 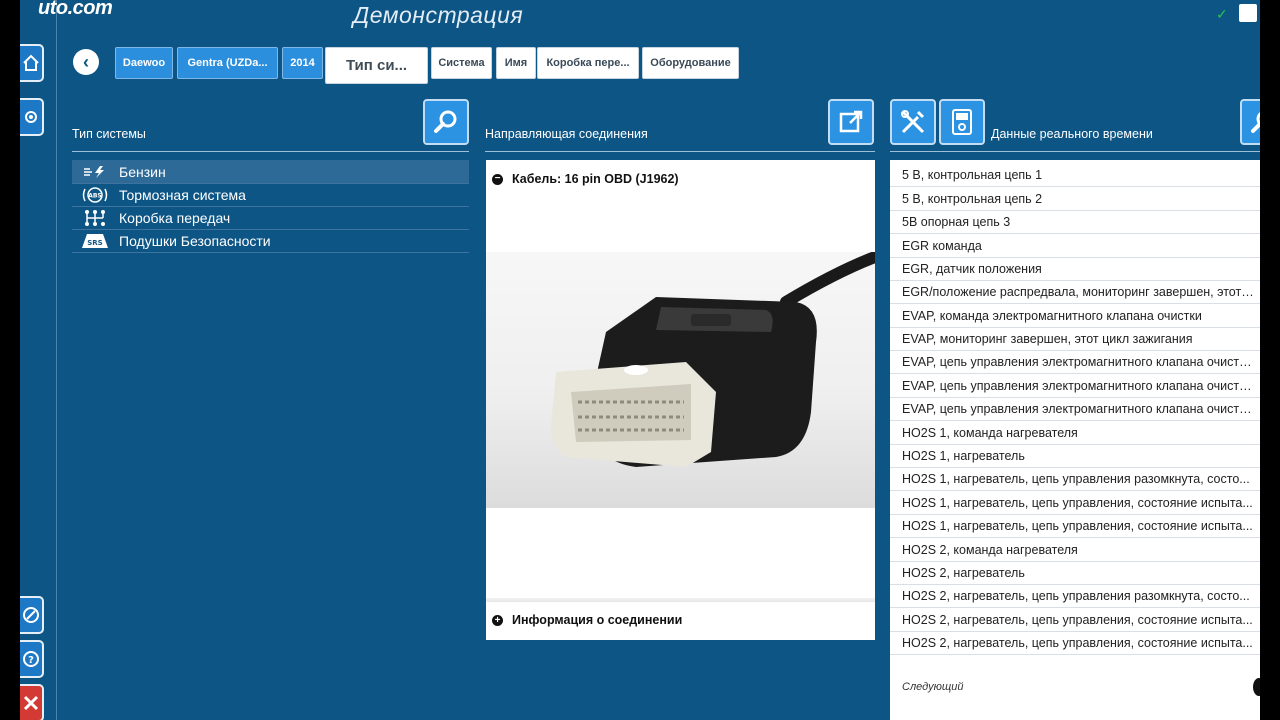 What do you see at coordinates (1256, 687) in the screenshot?
I see `next-arrow-icon` at bounding box center [1256, 687].